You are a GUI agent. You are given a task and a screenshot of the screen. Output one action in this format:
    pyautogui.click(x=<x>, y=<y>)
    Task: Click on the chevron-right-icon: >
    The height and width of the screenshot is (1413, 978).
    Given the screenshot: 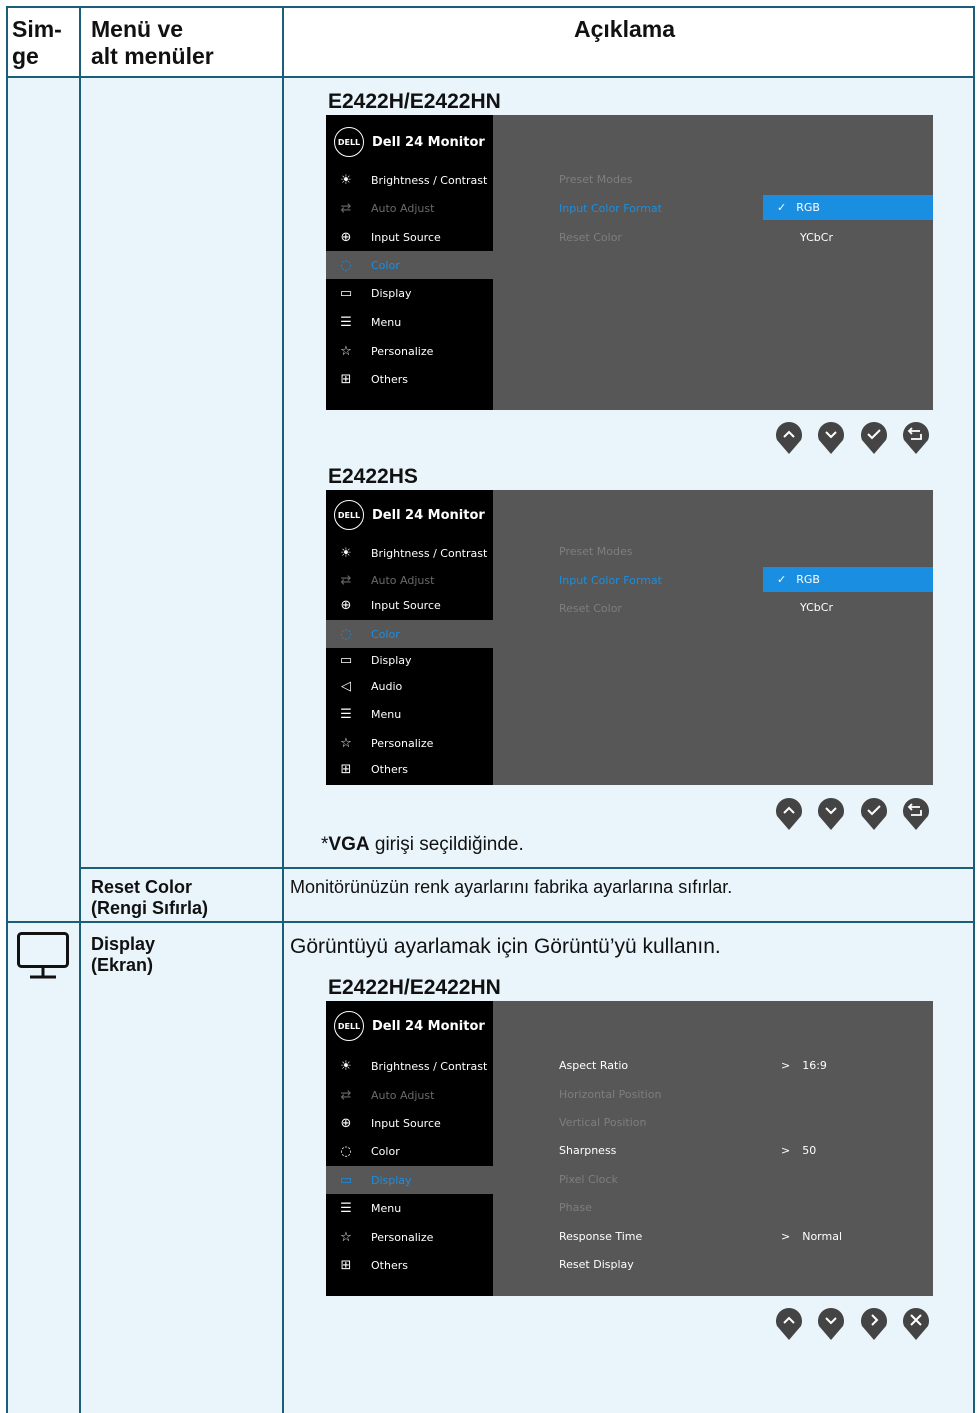 What is the action you would take?
    pyautogui.click(x=786, y=1065)
    